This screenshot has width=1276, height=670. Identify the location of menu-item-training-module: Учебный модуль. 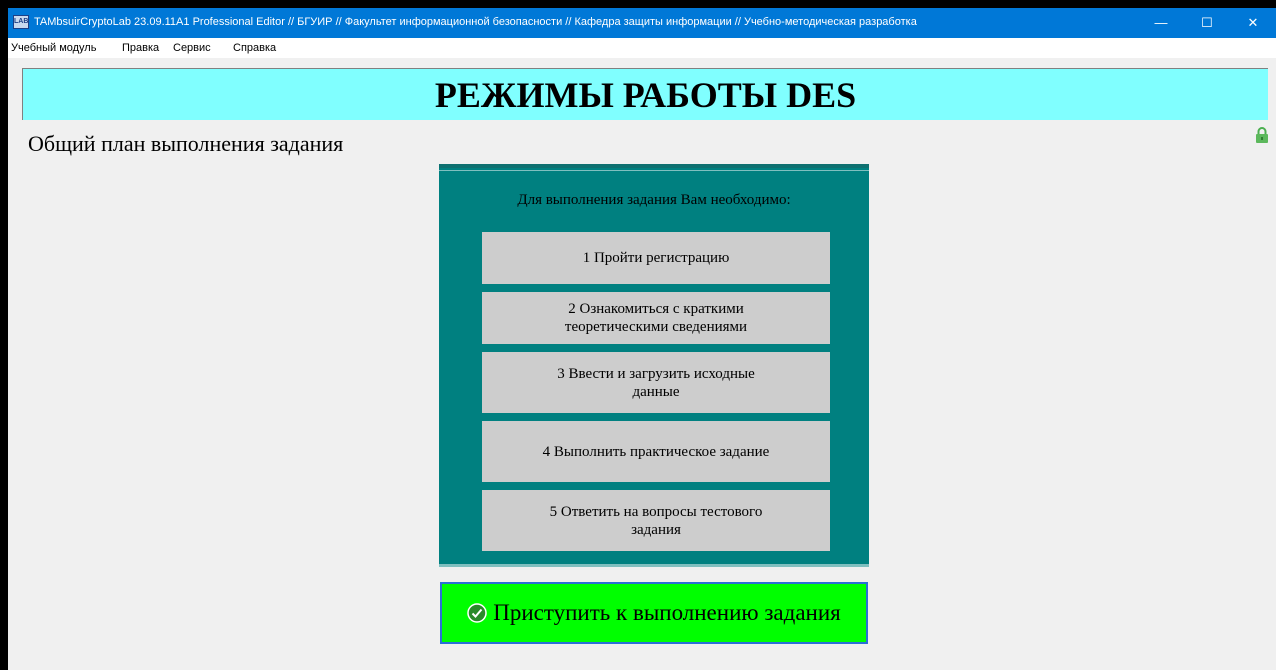
(53, 48).